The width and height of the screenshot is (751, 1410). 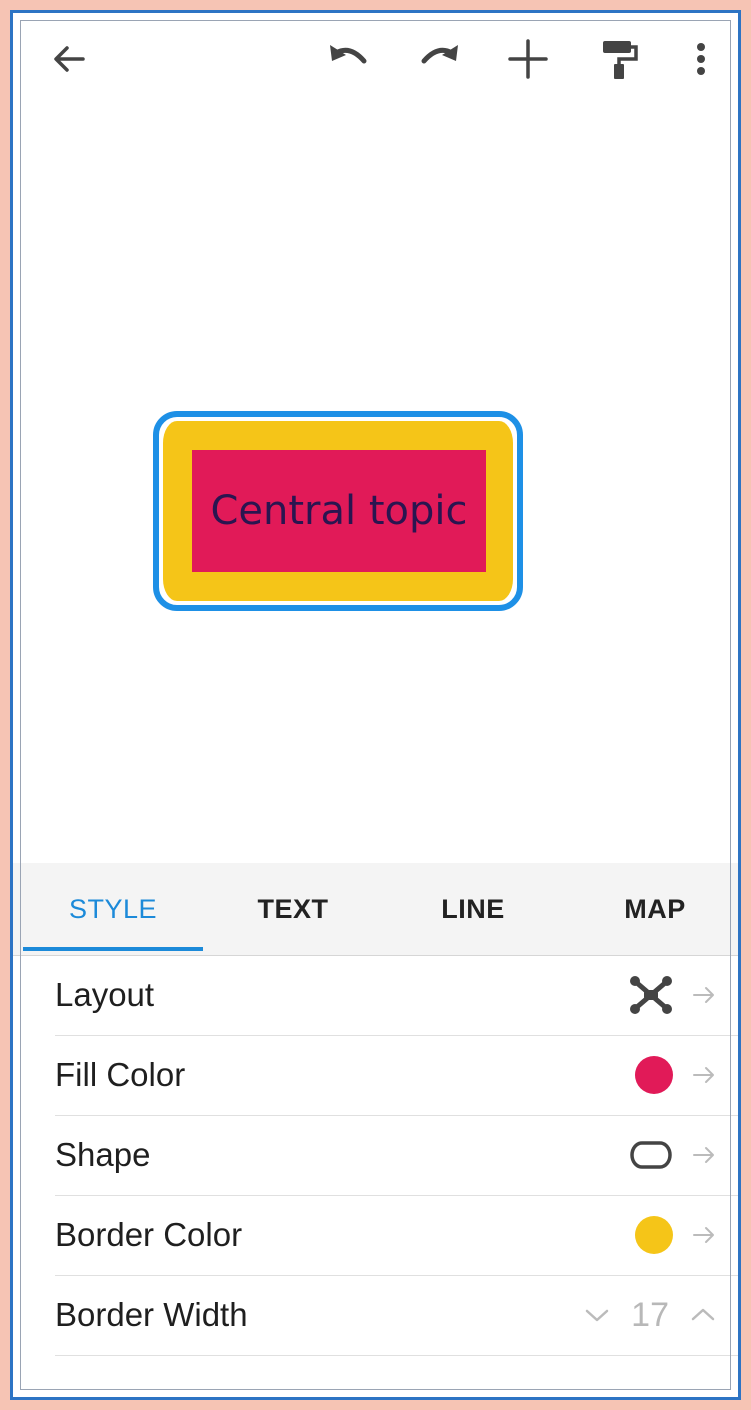 I want to click on border-width-value: 17, so click(x=650, y=1314).